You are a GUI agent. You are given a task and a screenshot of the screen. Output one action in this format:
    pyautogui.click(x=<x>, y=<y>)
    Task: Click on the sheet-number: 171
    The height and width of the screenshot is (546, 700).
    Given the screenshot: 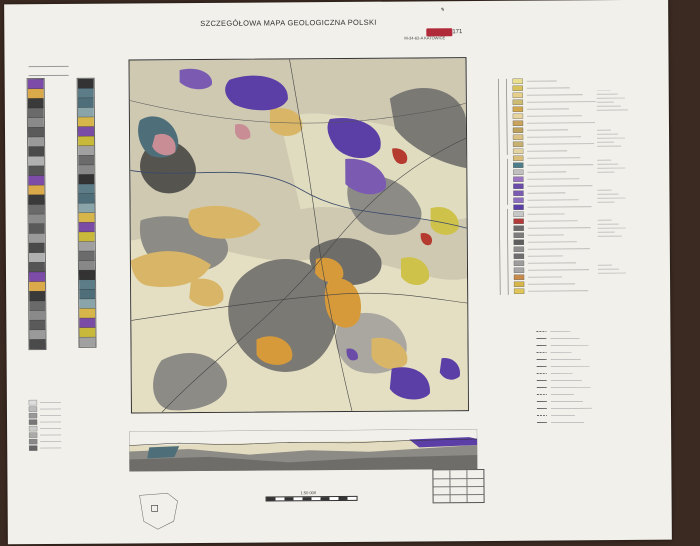 What is the action you would take?
    pyautogui.click(x=457, y=32)
    